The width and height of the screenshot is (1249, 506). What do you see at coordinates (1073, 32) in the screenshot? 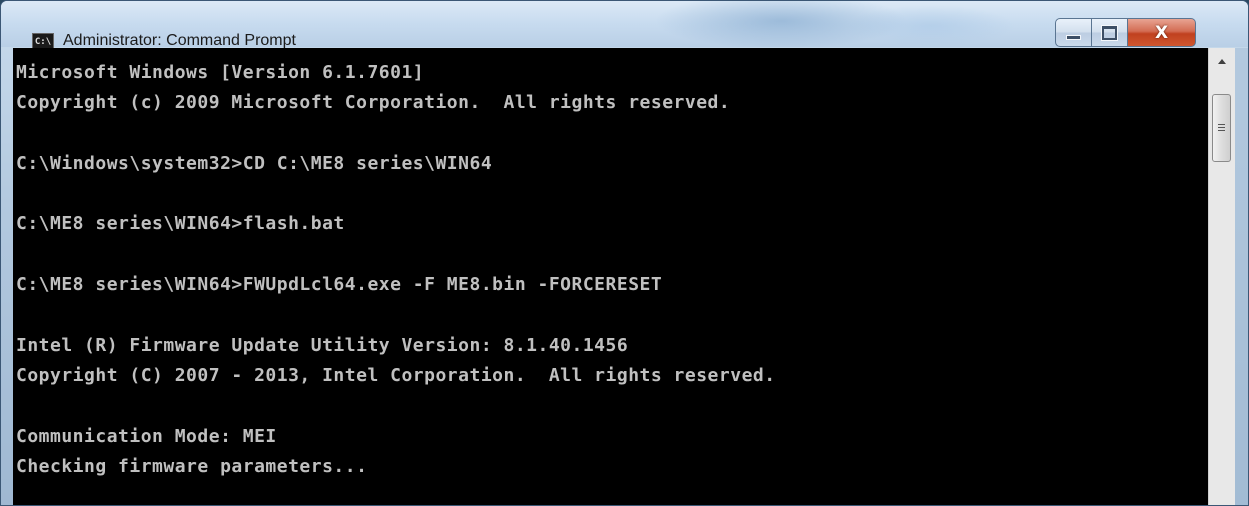
I see `minimize-button` at bounding box center [1073, 32].